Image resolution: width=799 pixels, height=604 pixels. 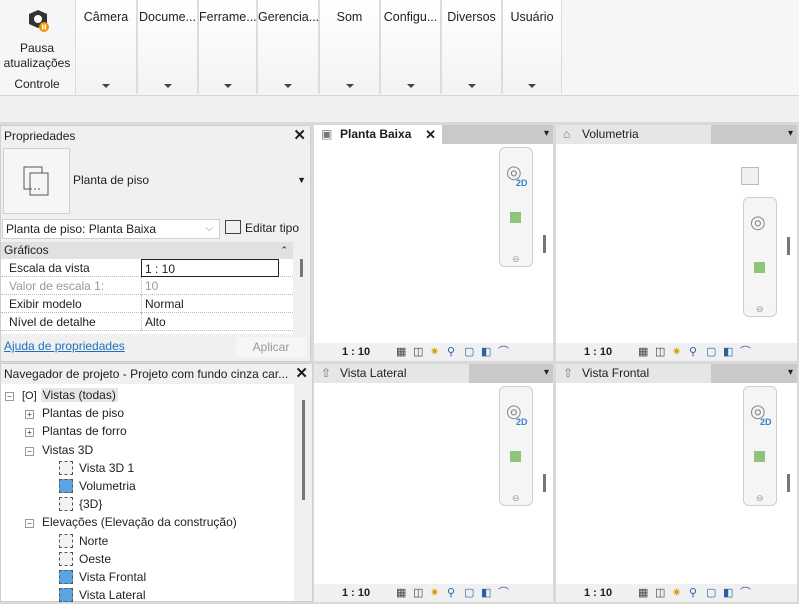 I want to click on property-row: Nível de detalhe Alto, so click(x=147, y=322).